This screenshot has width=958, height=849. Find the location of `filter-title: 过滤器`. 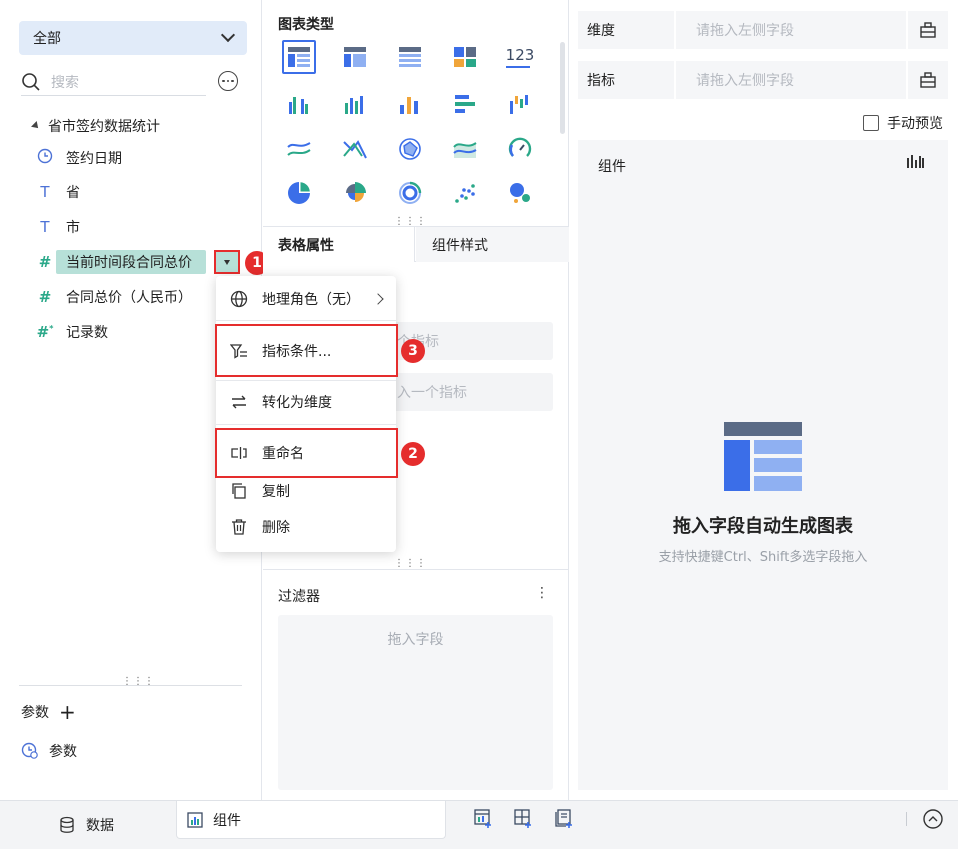

filter-title: 过滤器 is located at coordinates (299, 597).